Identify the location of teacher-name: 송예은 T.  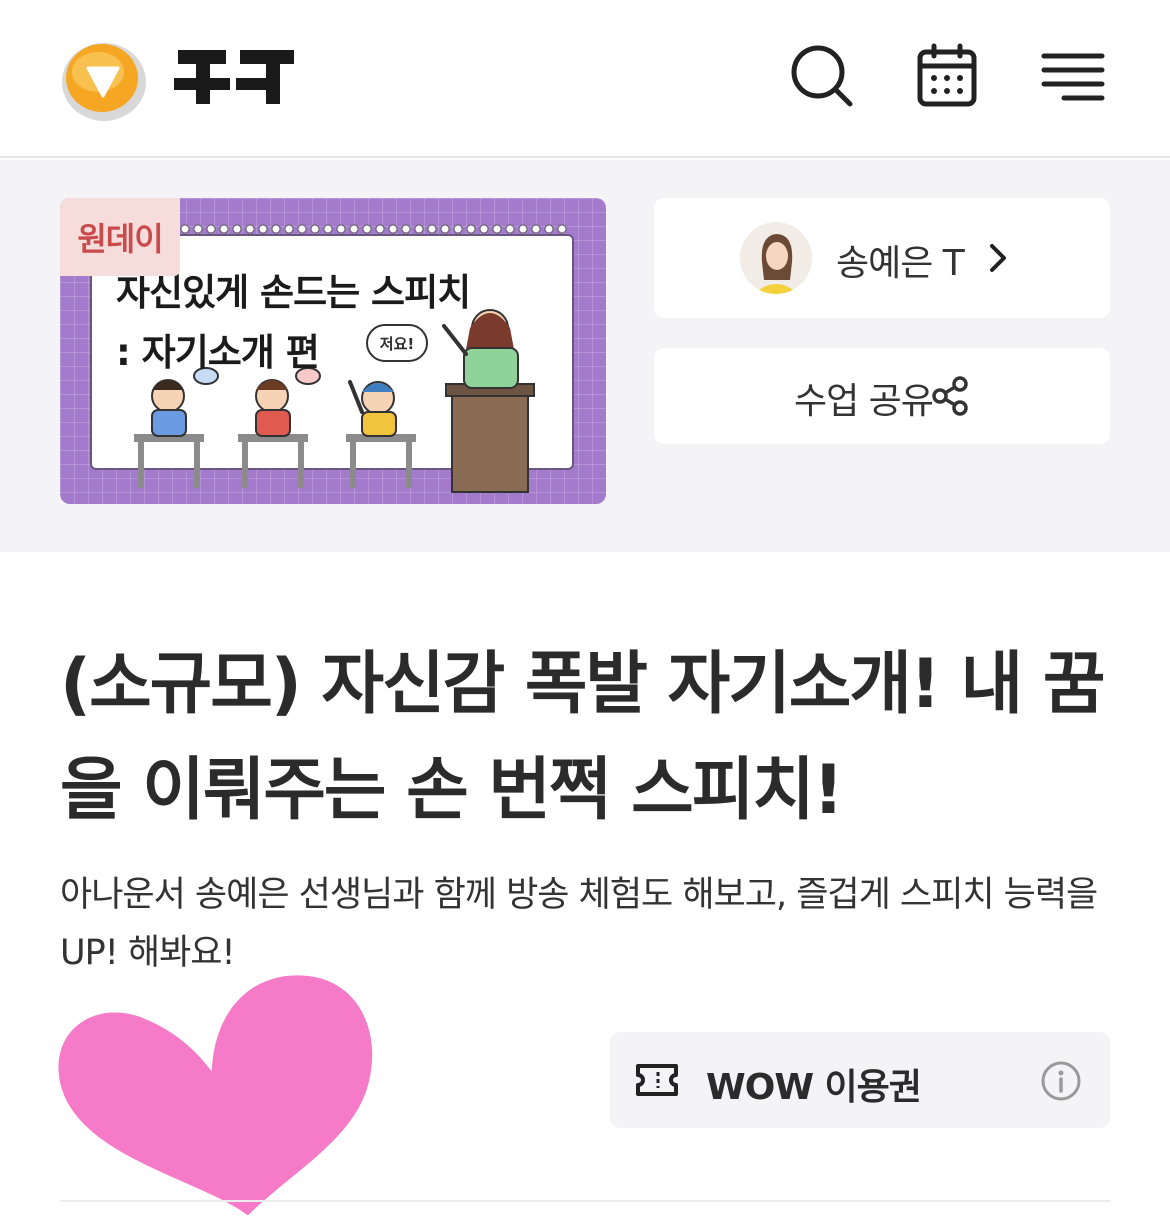
(900, 263).